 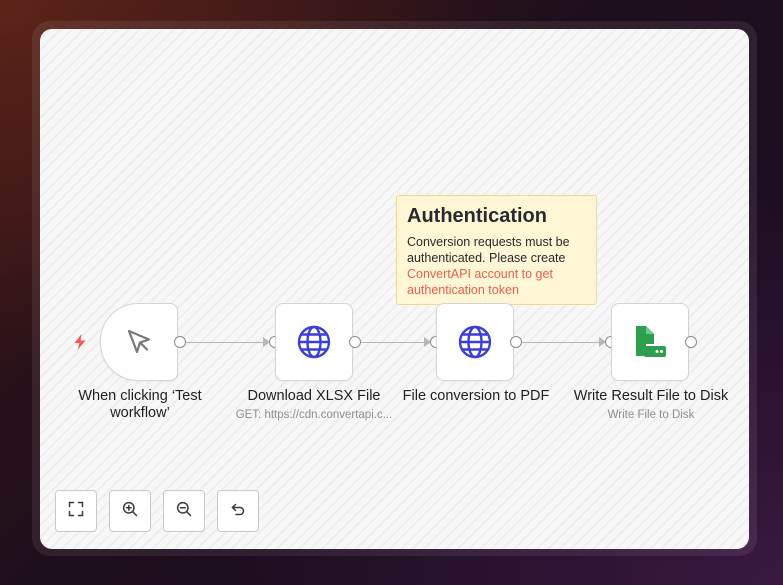 I want to click on zoom-out-icon, so click(x=184, y=511).